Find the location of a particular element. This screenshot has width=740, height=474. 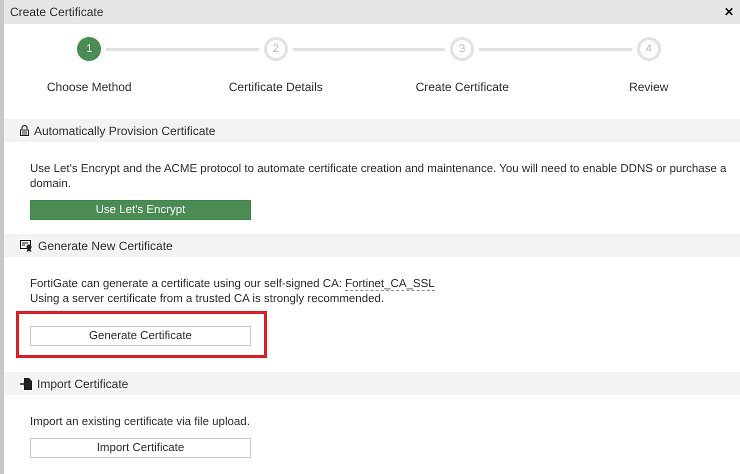

description-text: Import an existing certificate via file upload. is located at coordinates (140, 422).